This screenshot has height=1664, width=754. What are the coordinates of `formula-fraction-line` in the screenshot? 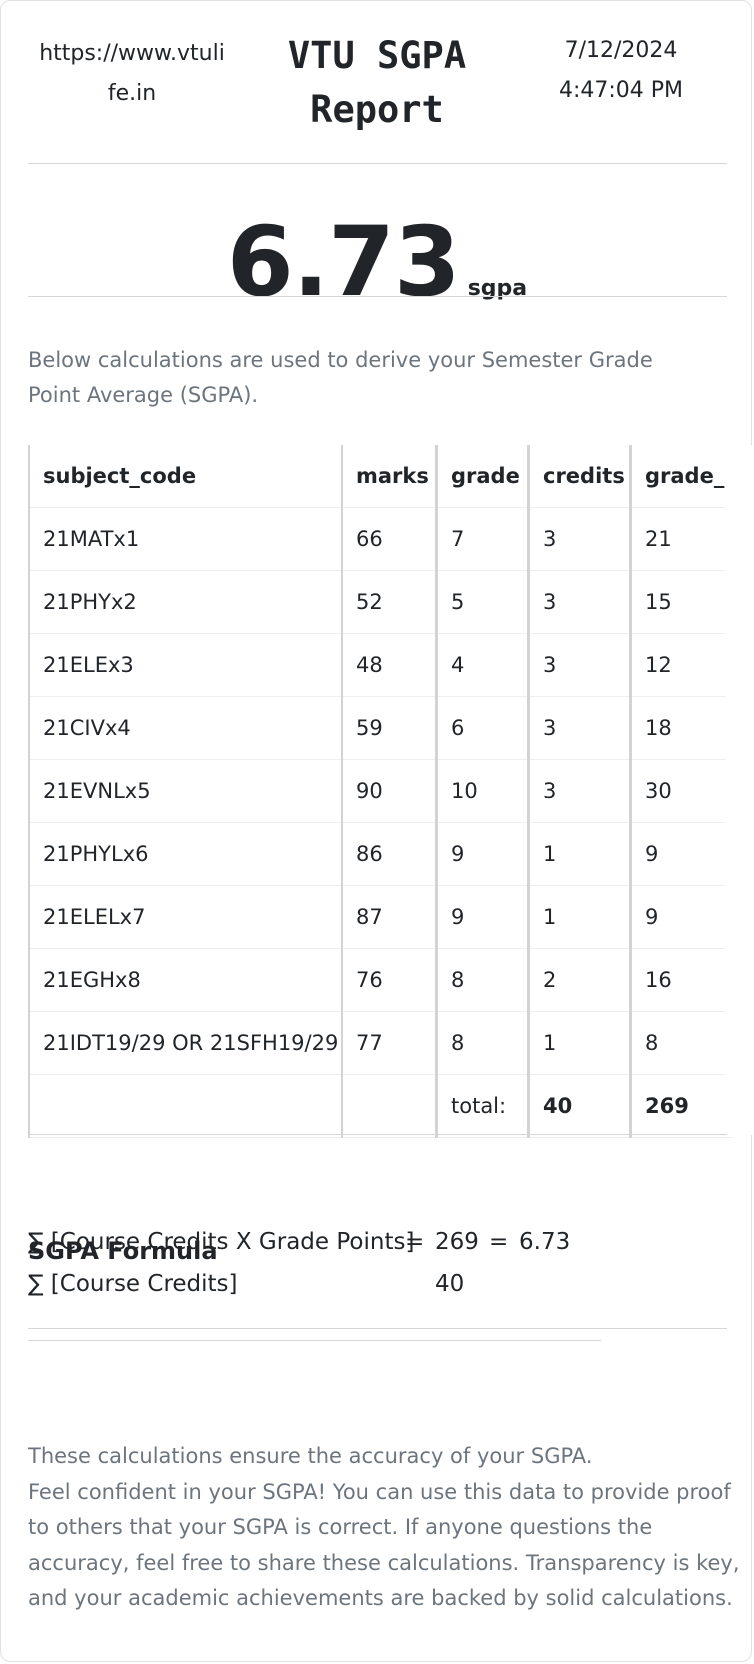 It's located at (314, 1340).